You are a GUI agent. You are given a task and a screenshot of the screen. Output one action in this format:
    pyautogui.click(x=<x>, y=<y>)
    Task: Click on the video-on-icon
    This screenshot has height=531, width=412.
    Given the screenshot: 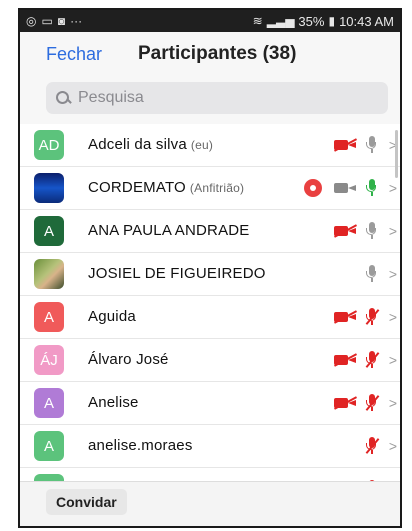 What is the action you would take?
    pyautogui.click(x=345, y=188)
    